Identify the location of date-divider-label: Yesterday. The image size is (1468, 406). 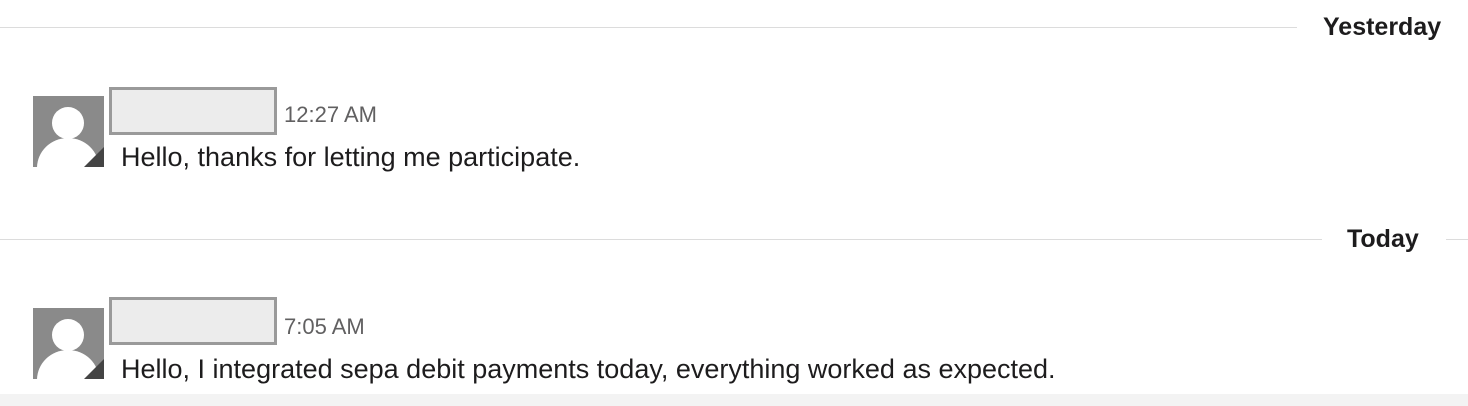
(1382, 27).